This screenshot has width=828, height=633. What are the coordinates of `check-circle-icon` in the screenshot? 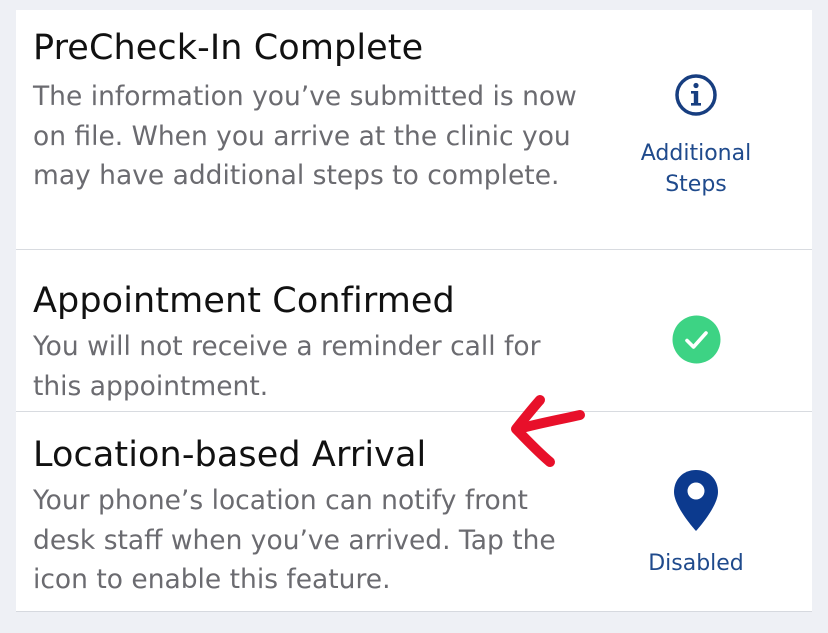 It's located at (696, 339).